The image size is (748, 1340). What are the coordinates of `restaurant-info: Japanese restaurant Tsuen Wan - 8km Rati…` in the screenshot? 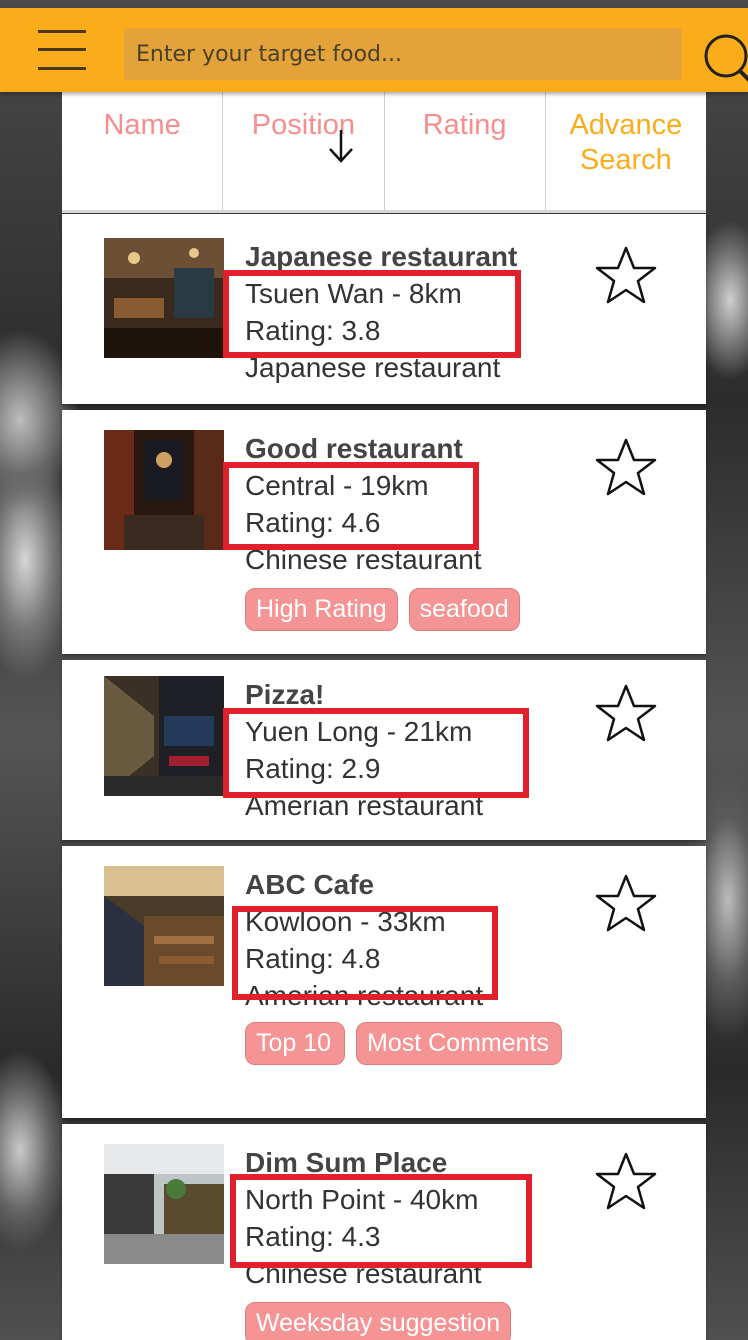 It's located at (415, 312).